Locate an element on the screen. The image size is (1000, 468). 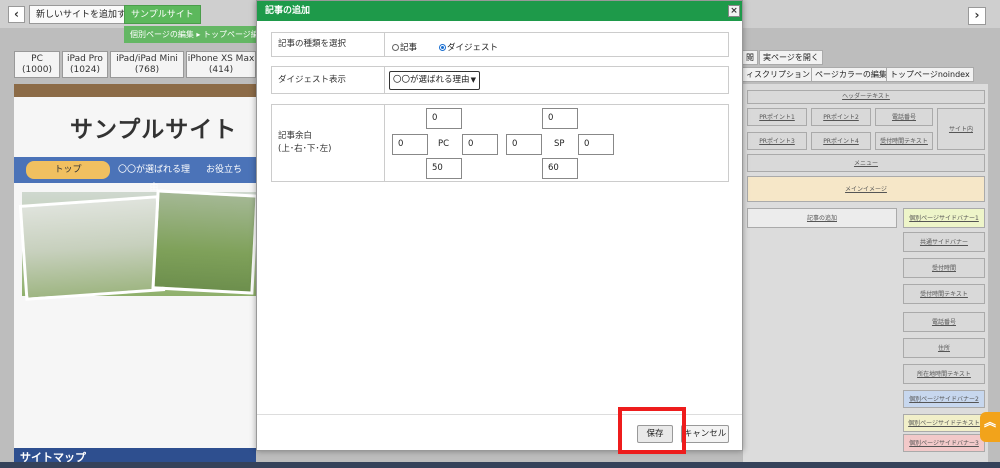
layout-main-image: メインイメージ is located at coordinates (866, 189).